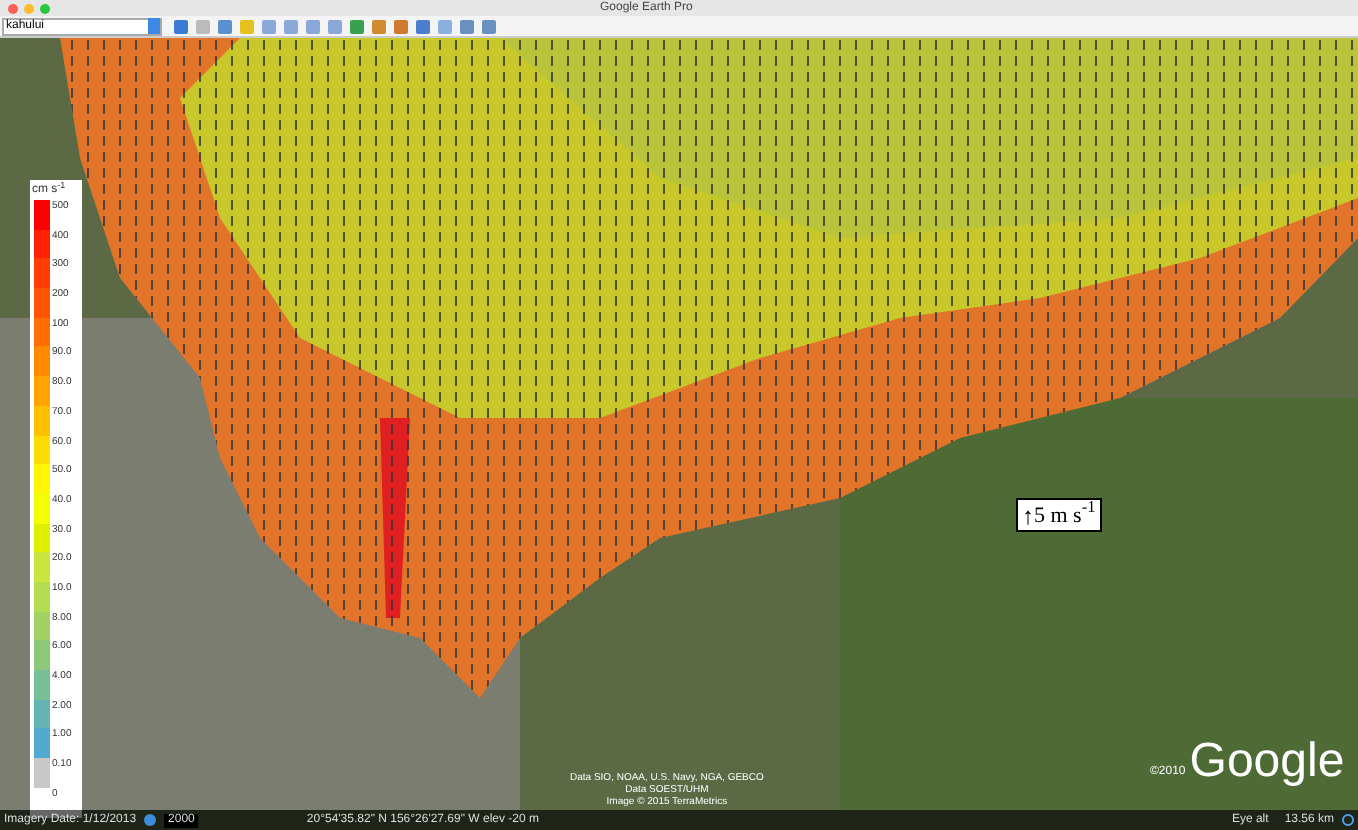  Describe the element at coordinates (1267, 762) in the screenshot. I see `map-logo: Google` at that location.